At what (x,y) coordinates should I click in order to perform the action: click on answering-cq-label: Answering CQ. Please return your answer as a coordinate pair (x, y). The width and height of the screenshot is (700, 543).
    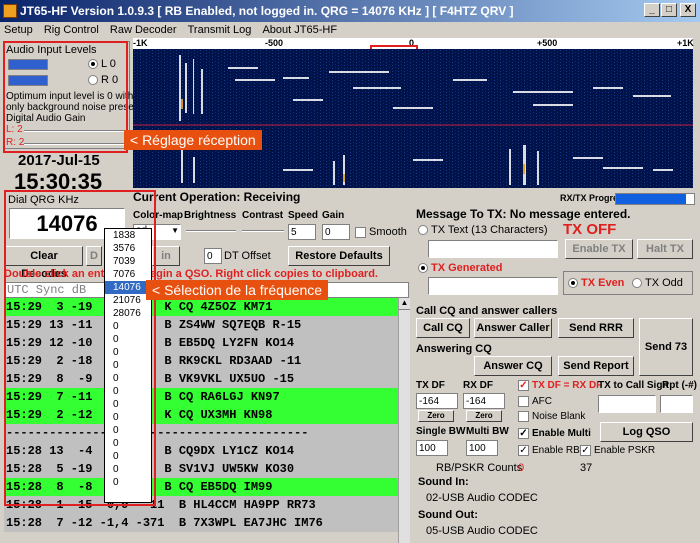
    Looking at the image, I should click on (454, 349).